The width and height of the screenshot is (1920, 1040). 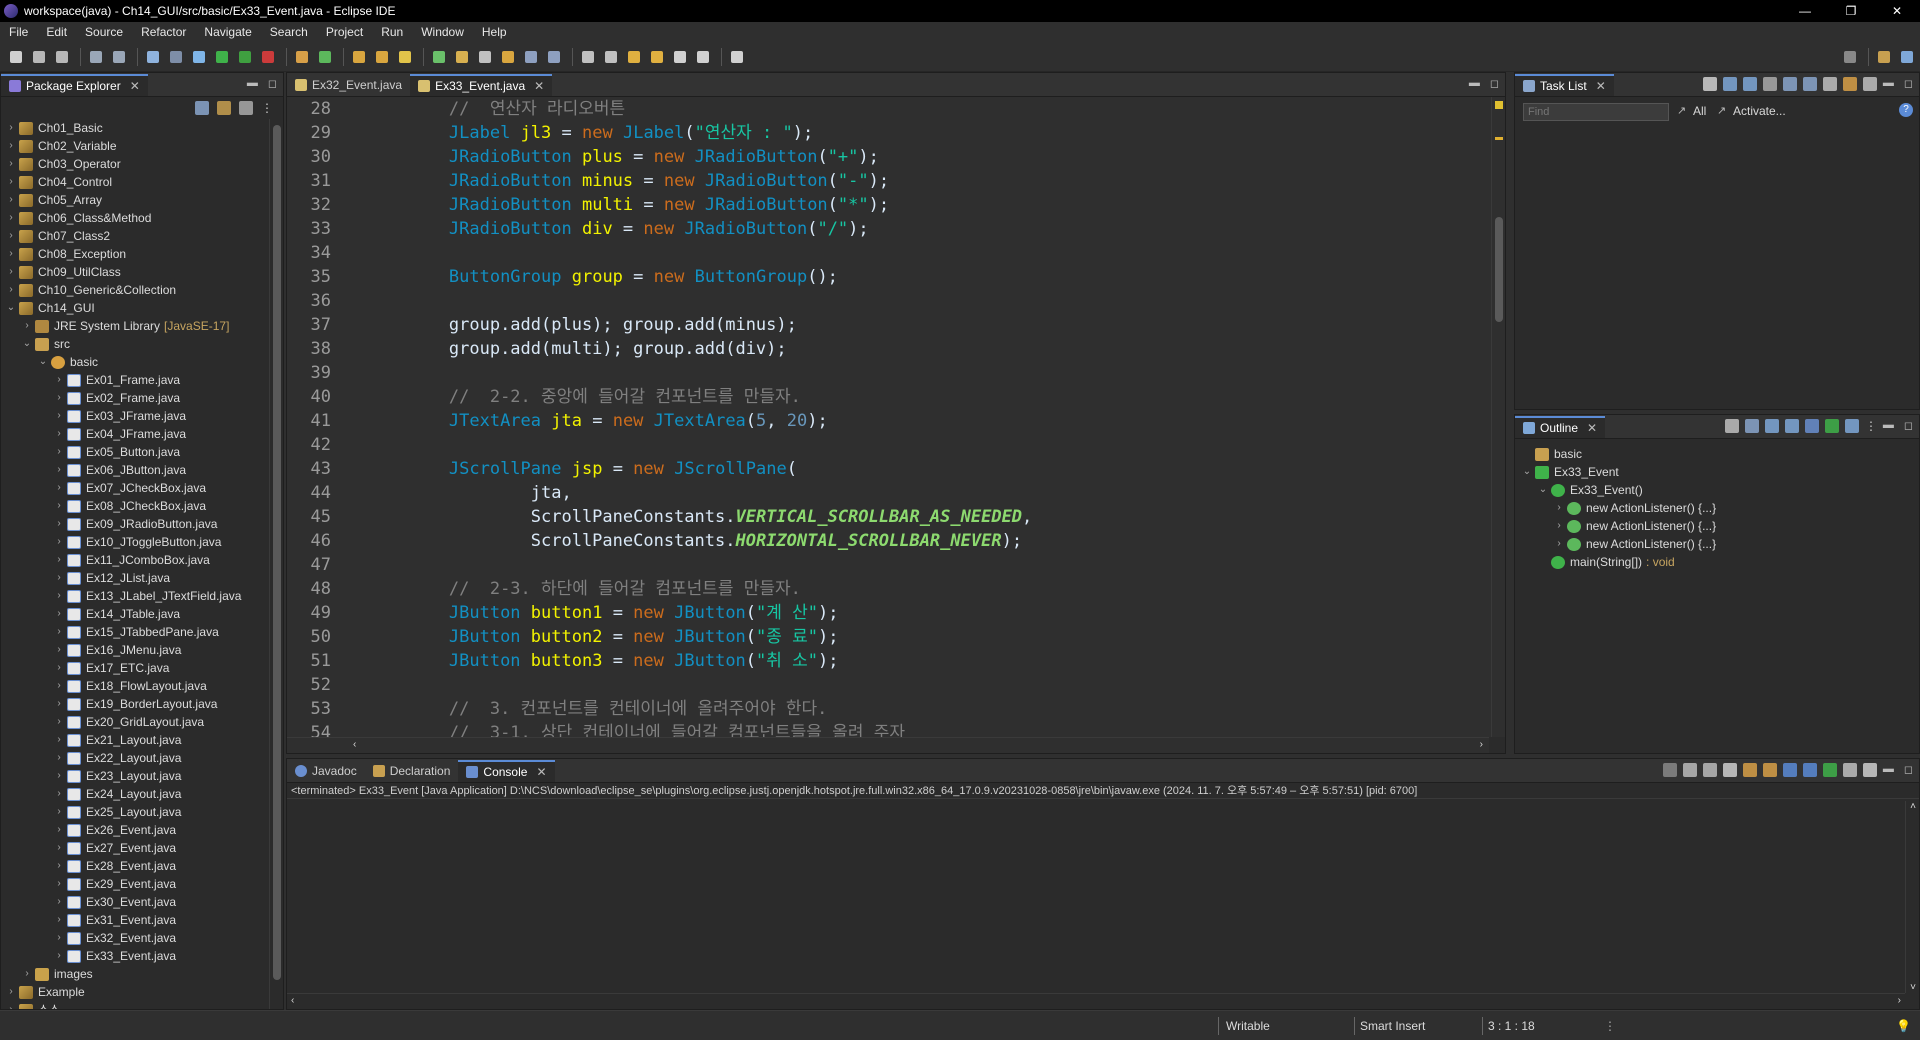 What do you see at coordinates (462, 57) in the screenshot?
I see `highlight-icon` at bounding box center [462, 57].